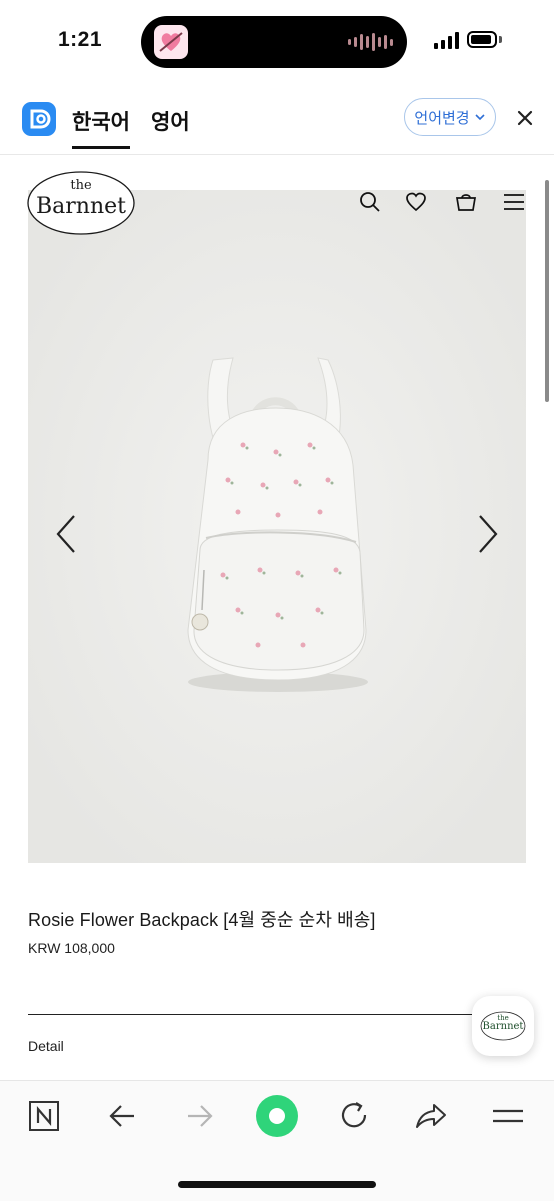 Image resolution: width=554 pixels, height=1201 pixels. What do you see at coordinates (525, 118) in the screenshot?
I see `close-icon` at bounding box center [525, 118].